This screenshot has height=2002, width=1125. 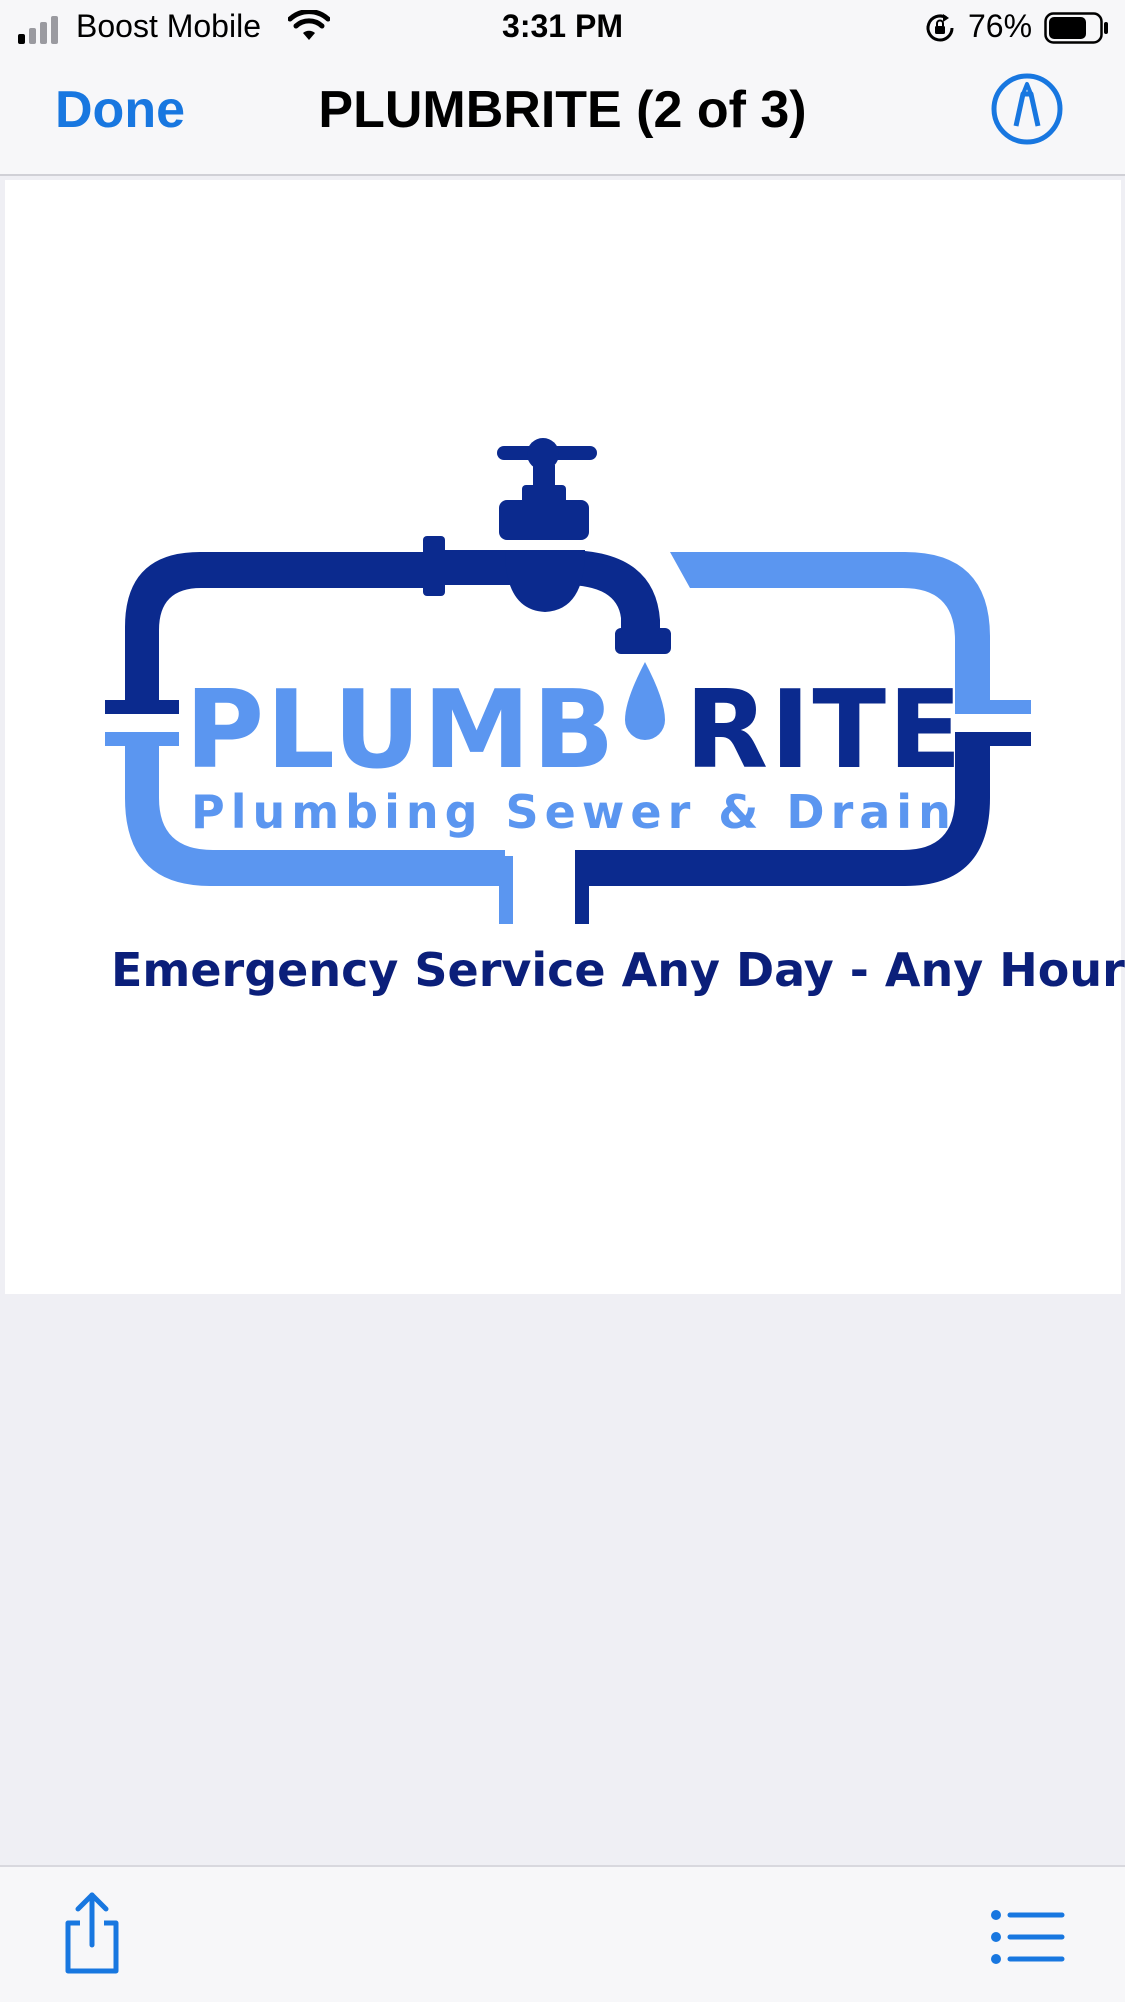 I want to click on rotation-lock-icon, so click(x=940, y=28).